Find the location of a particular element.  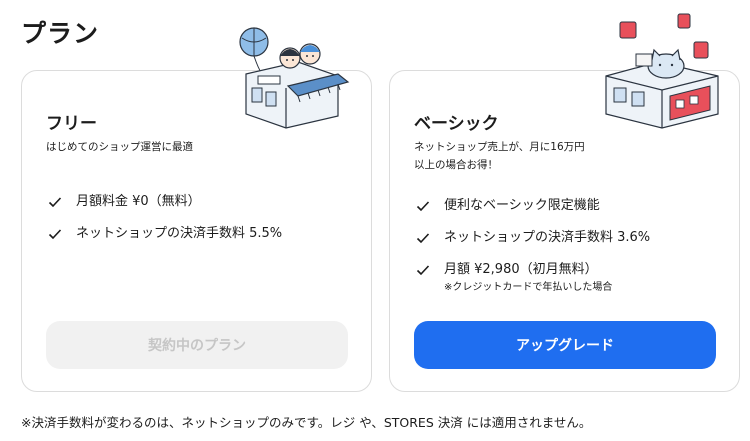

feature-text: ネットショップの決済手数料 5.5% is located at coordinates (179, 233).